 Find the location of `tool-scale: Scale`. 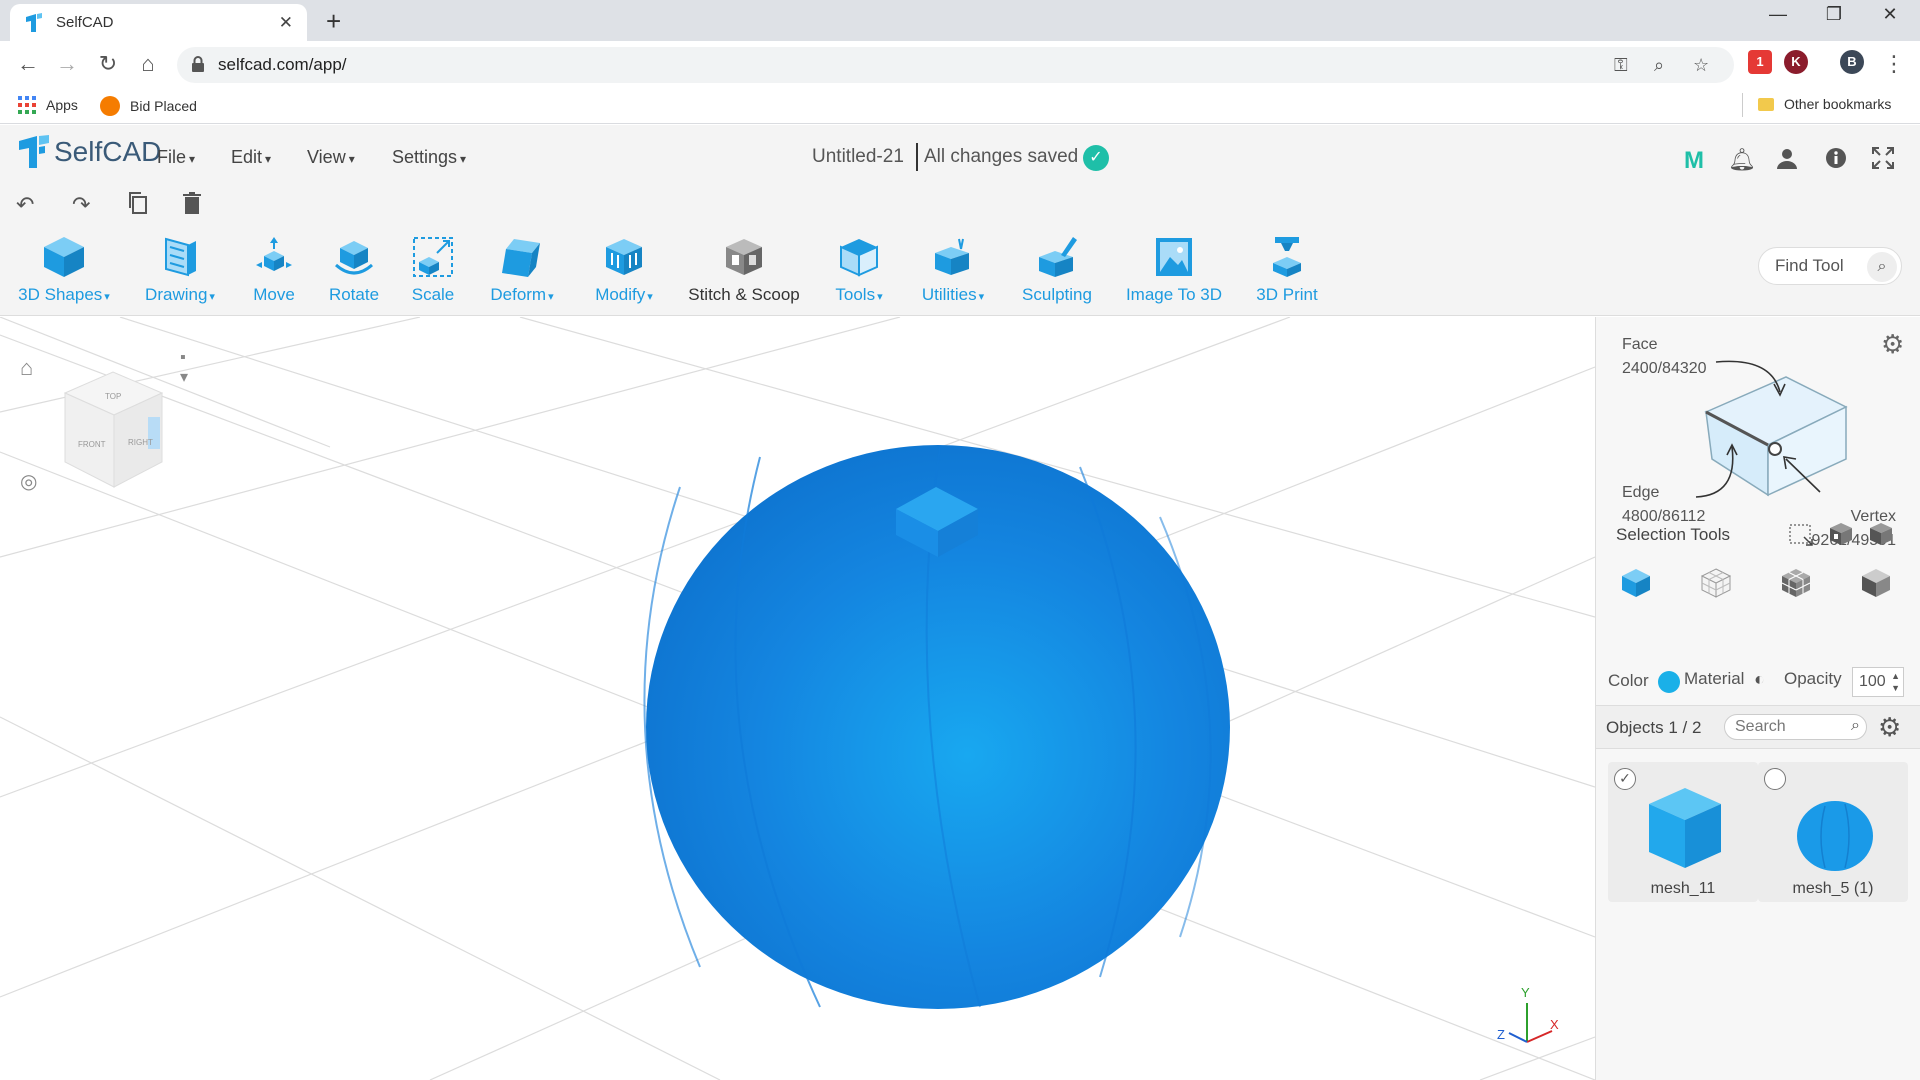

tool-scale: Scale is located at coordinates (433, 270).